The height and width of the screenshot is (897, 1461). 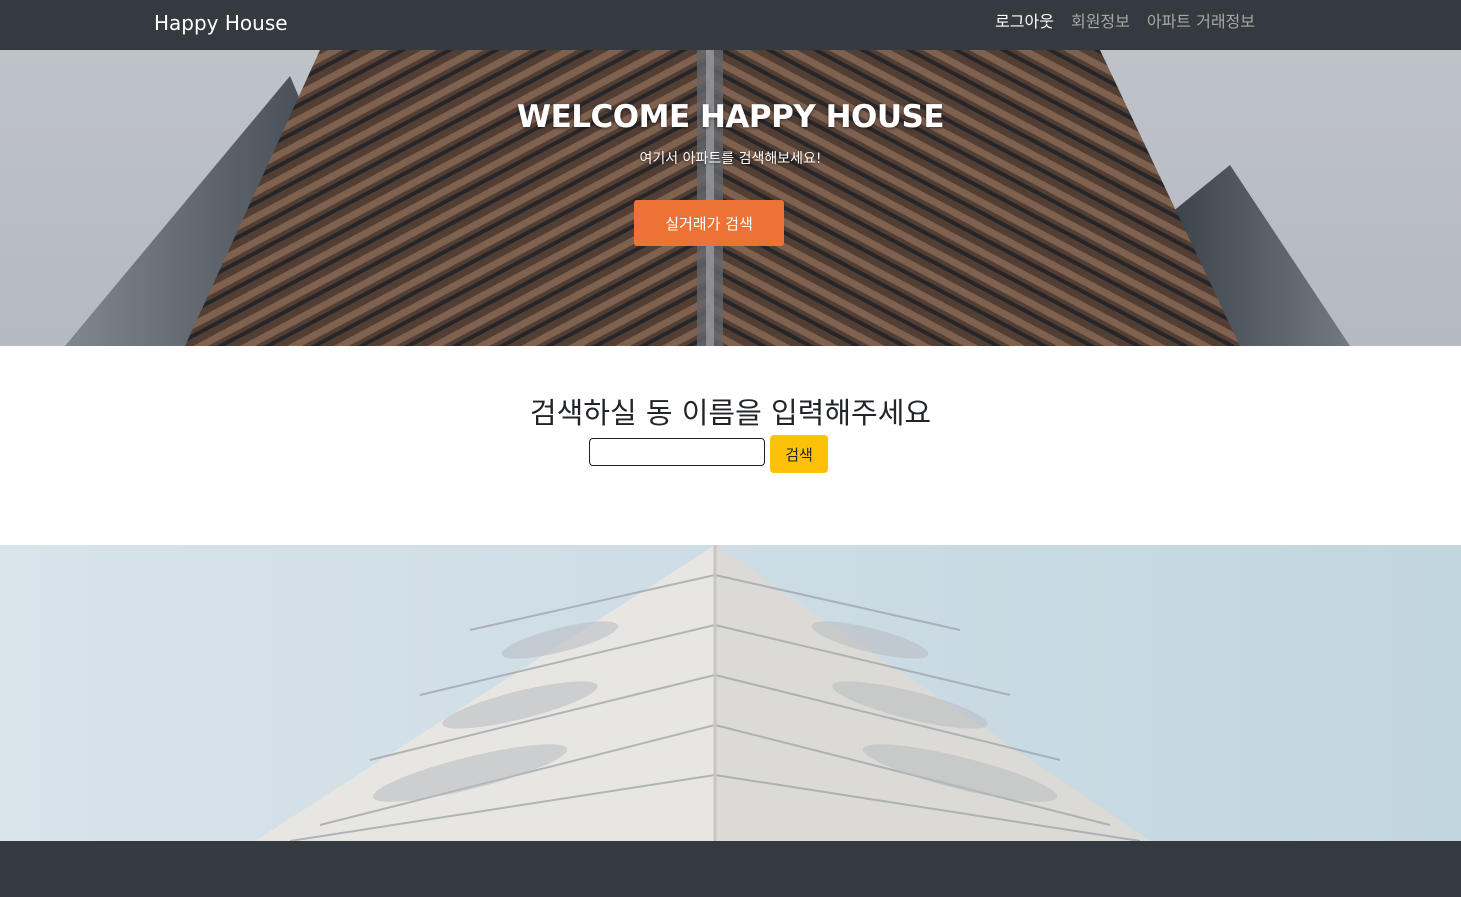 What do you see at coordinates (730, 117) in the screenshot?
I see `hero-title: WELCOME HAPPY HOUSE` at bounding box center [730, 117].